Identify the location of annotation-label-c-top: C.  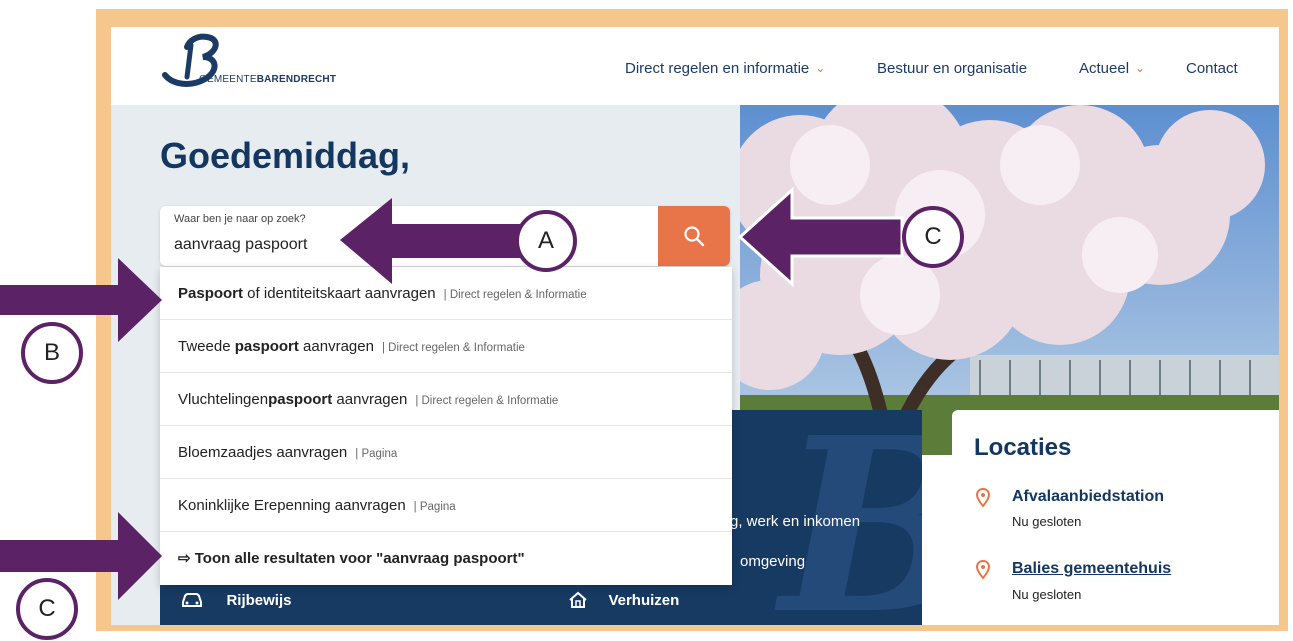
(933, 237).